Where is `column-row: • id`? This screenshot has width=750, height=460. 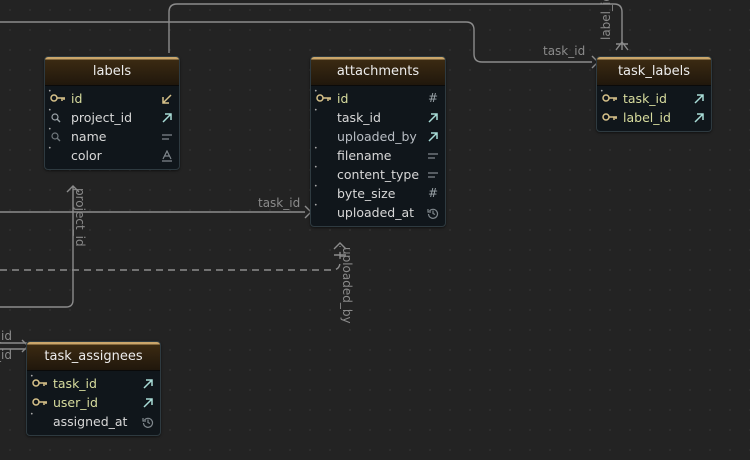 column-row: • id is located at coordinates (112, 98).